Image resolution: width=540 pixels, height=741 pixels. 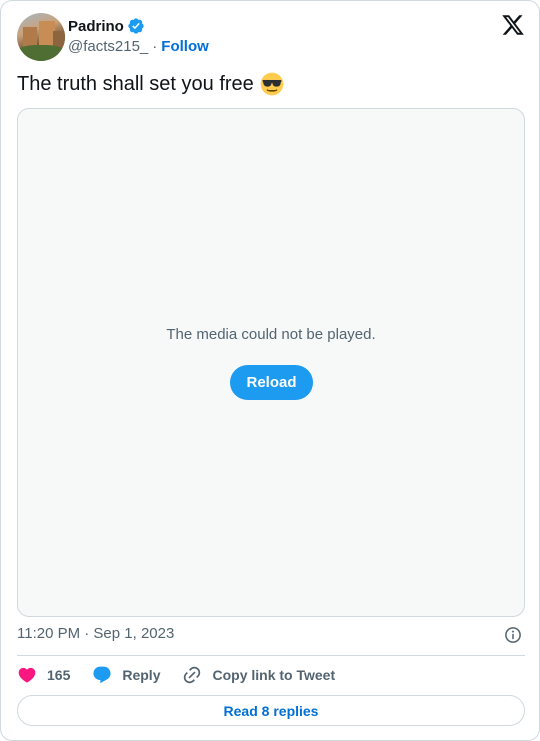 What do you see at coordinates (135, 84) in the screenshot?
I see `tweet-text: The truth shall set you free` at bounding box center [135, 84].